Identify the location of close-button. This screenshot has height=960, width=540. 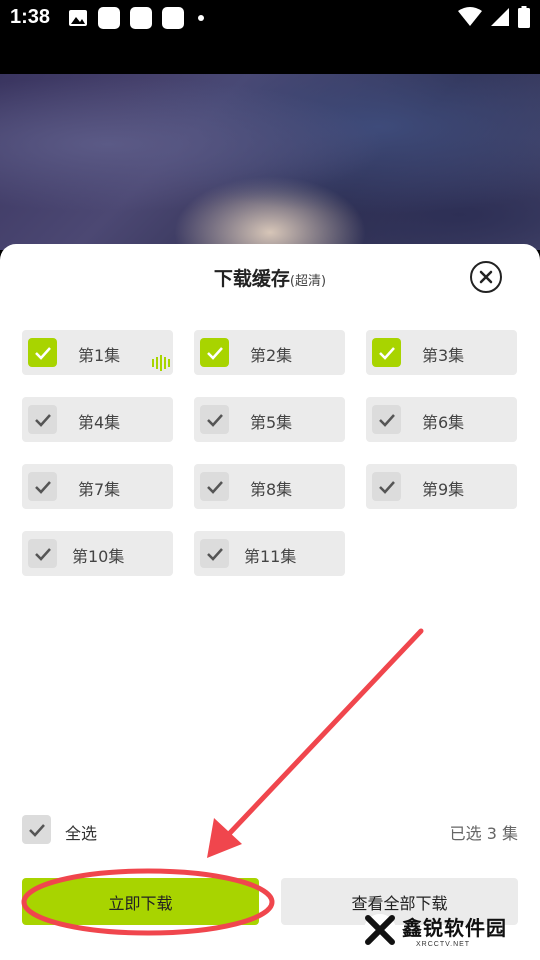
(486, 277).